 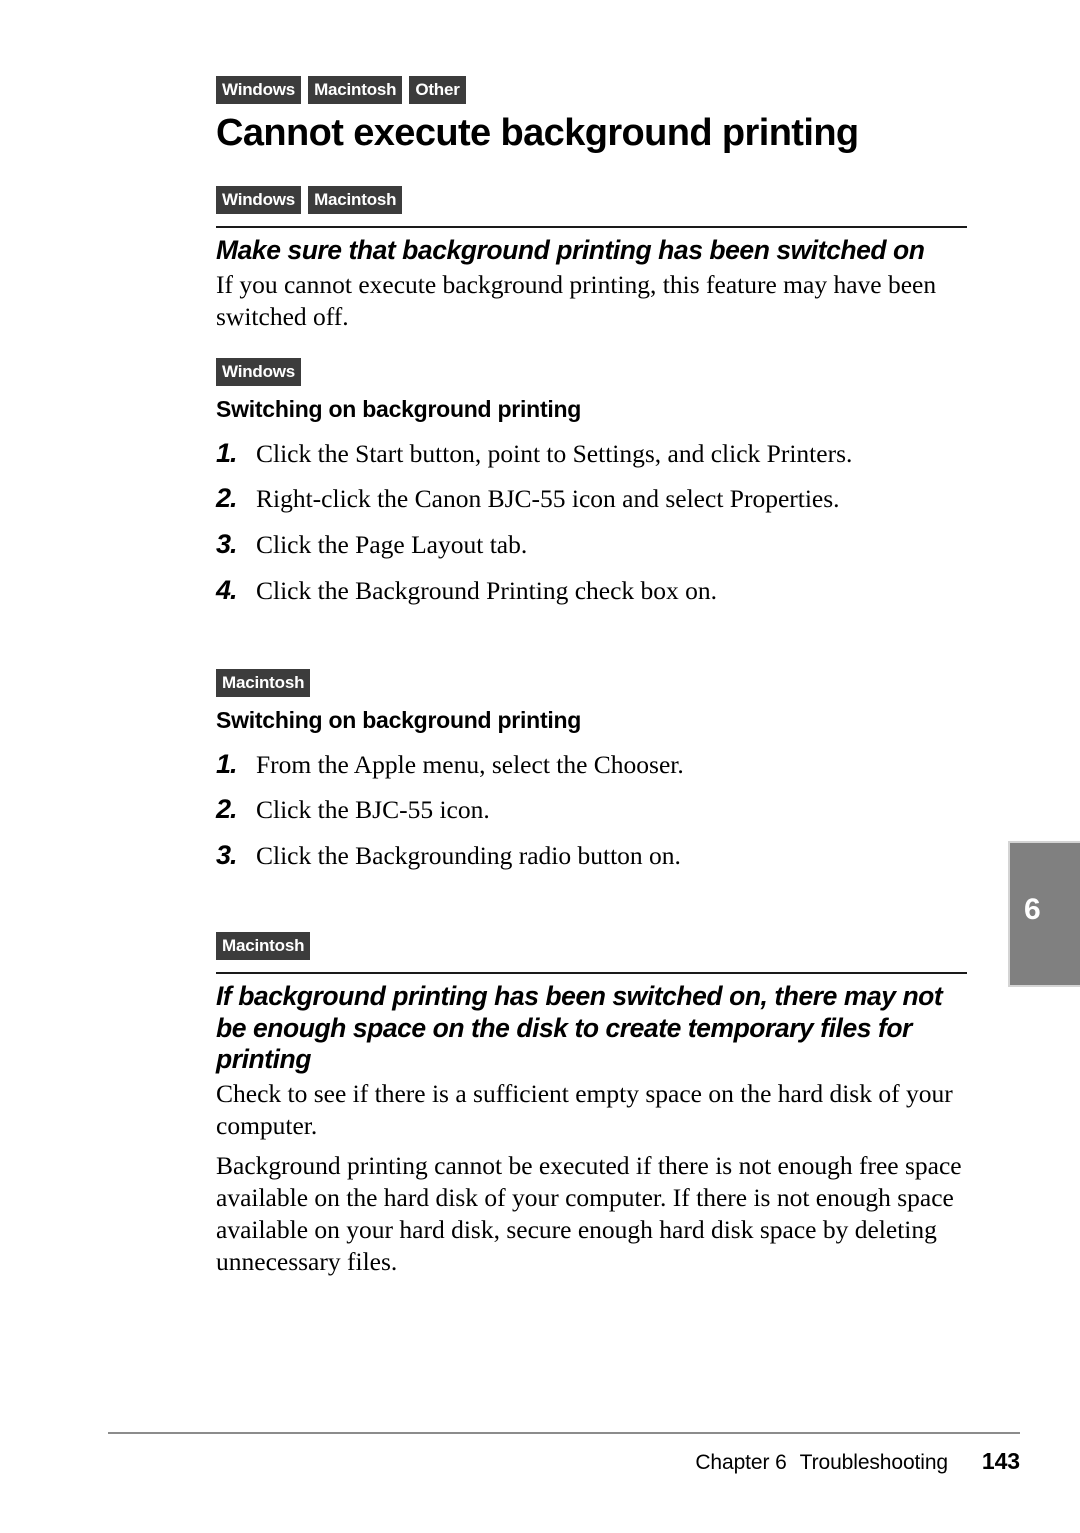 I want to click on footer-page-number: 143, so click(x=1000, y=1461).